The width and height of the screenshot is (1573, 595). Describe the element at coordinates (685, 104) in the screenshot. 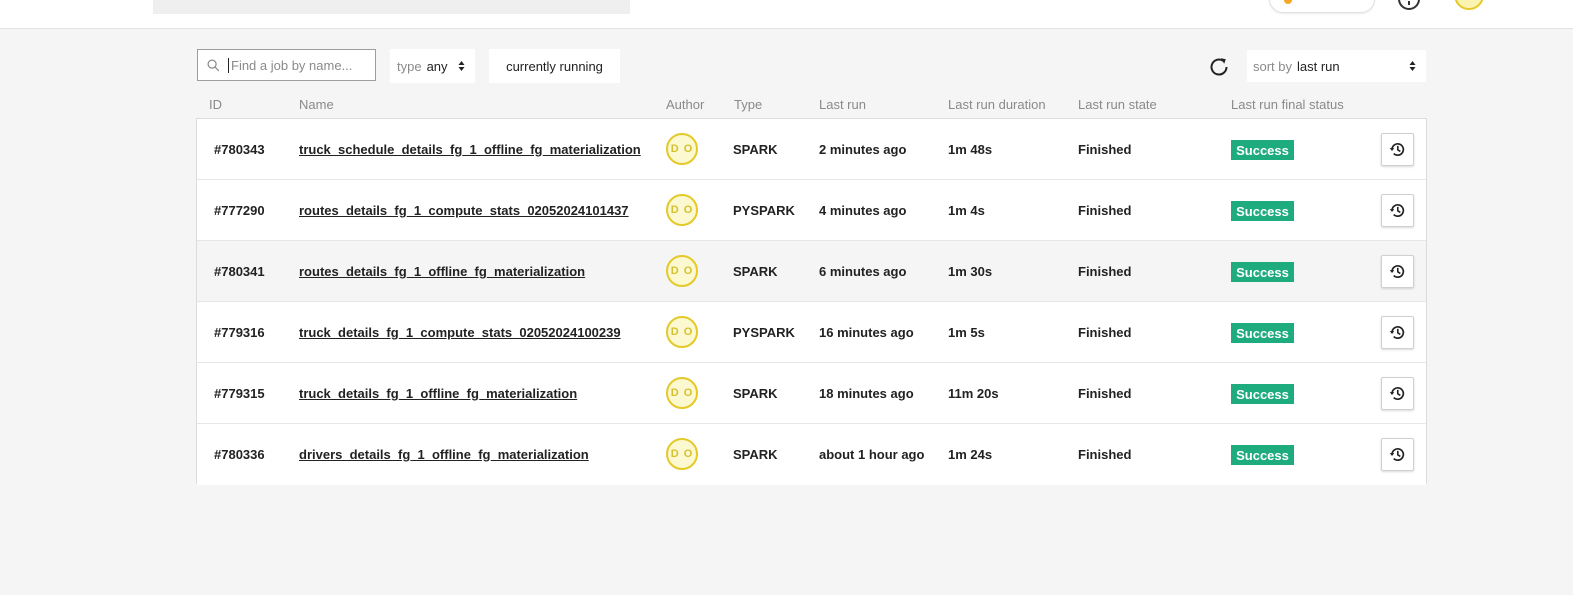

I see `column-header-author: Author` at that location.